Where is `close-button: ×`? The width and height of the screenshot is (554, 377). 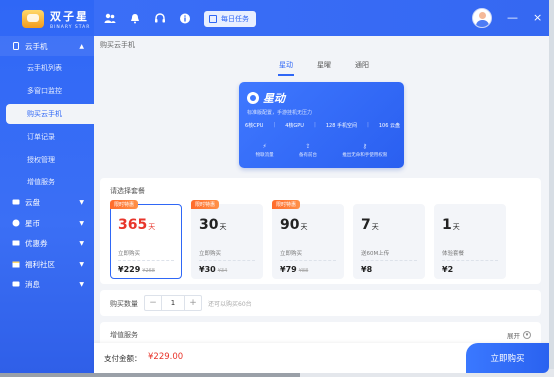 close-button: × is located at coordinates (537, 18).